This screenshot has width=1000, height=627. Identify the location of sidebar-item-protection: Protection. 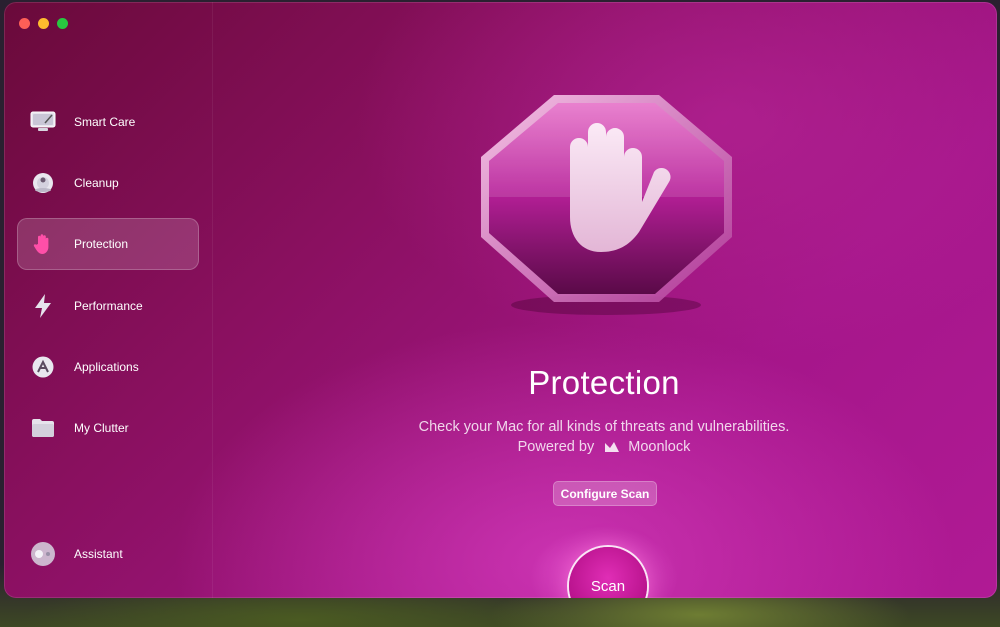
(108, 244).